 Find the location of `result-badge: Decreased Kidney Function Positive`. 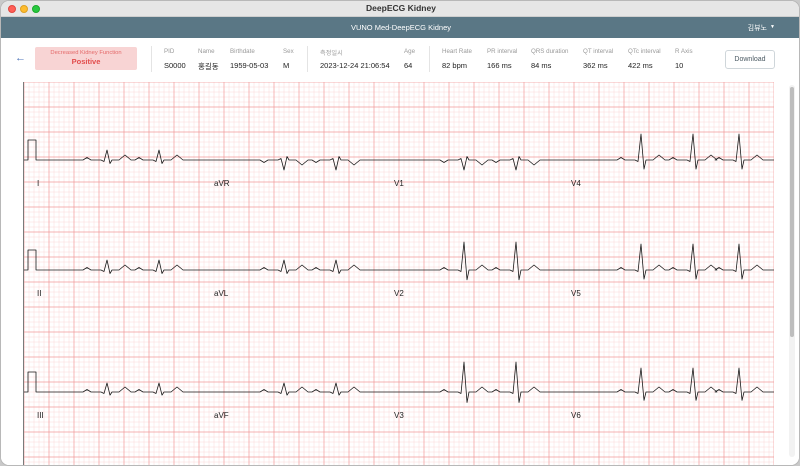

result-badge: Decreased Kidney Function Positive is located at coordinates (86, 58).